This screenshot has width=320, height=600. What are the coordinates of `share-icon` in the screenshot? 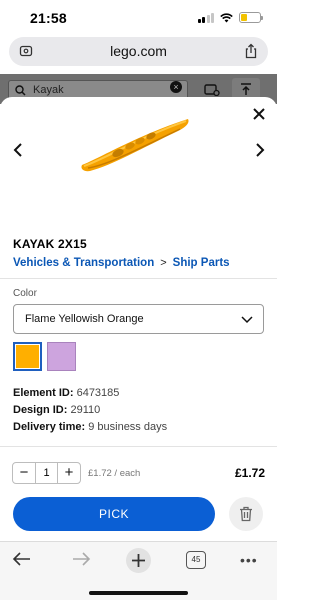 It's located at (251, 51).